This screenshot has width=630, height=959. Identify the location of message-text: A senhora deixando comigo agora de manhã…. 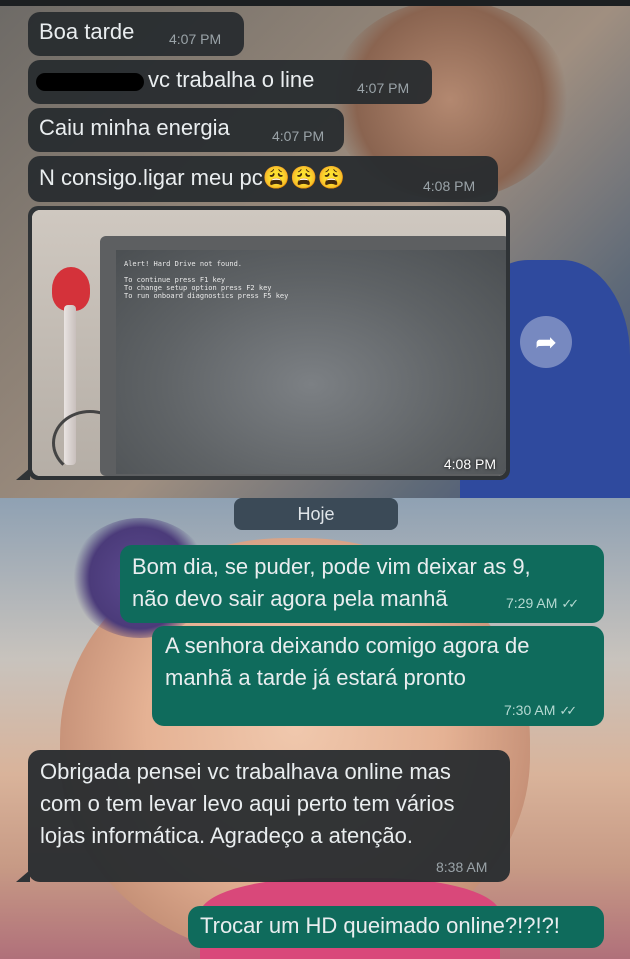
(347, 661).